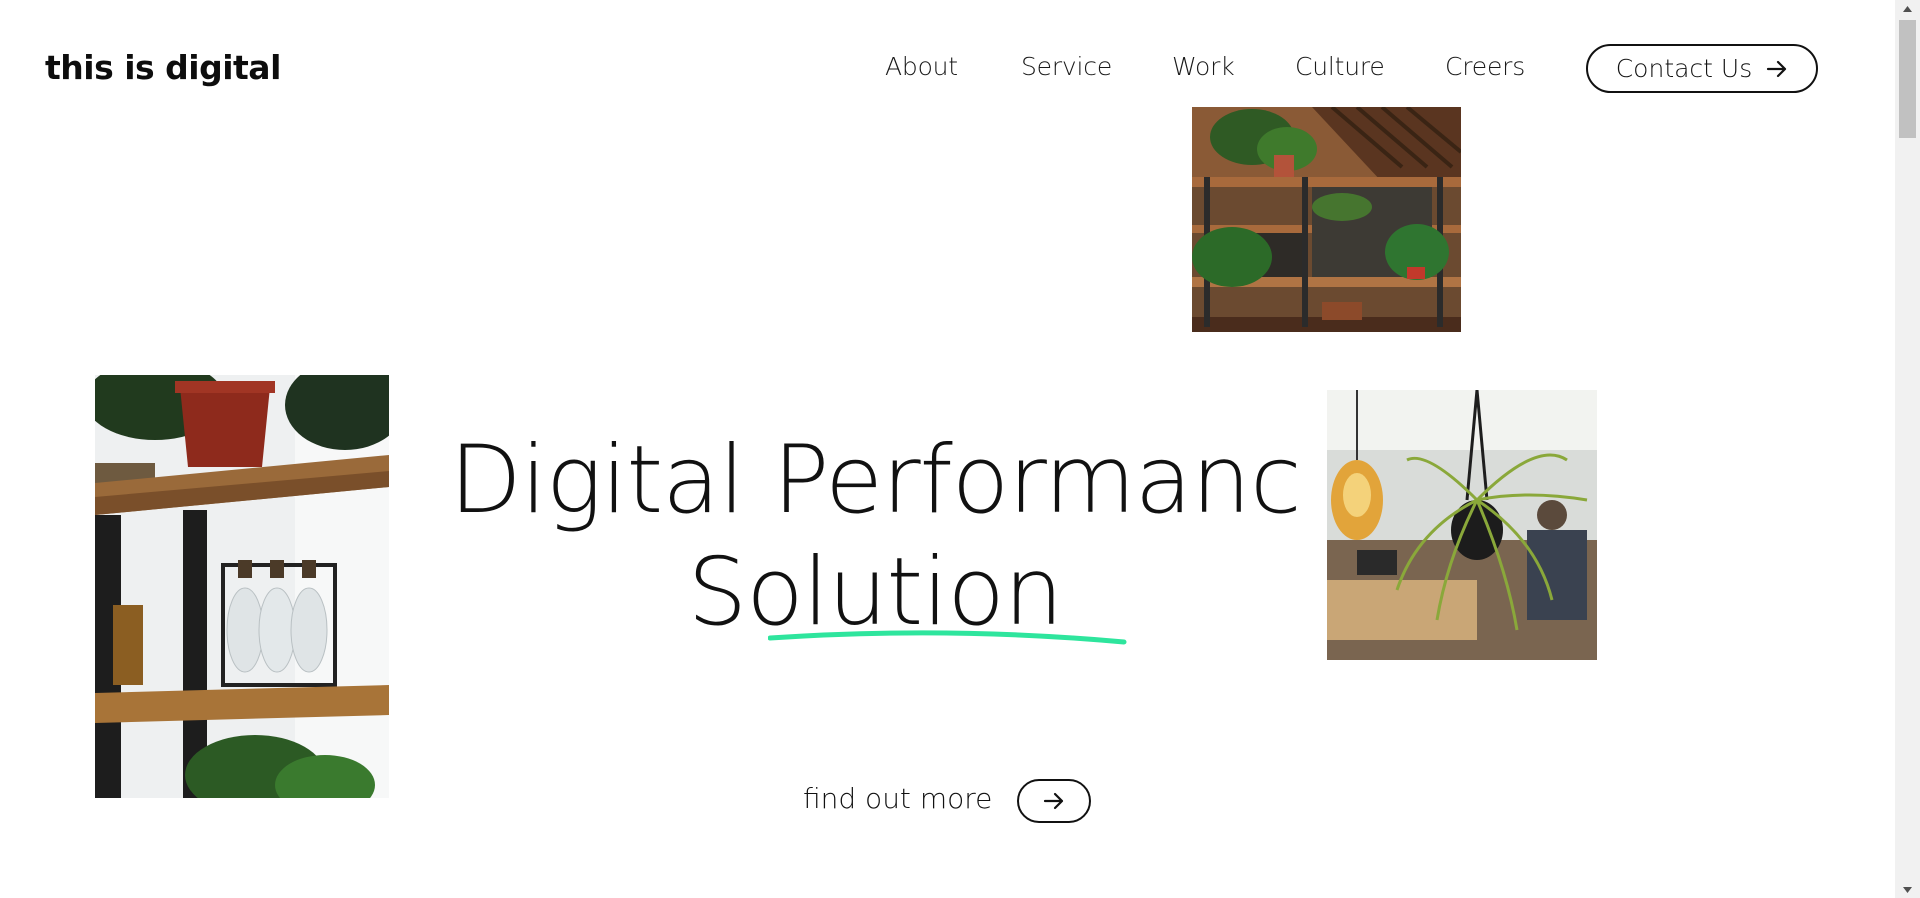 The width and height of the screenshot is (1920, 898). Describe the element at coordinates (1462, 525) in the screenshot. I see `hanging-plant-and-bulb-photo` at that location.